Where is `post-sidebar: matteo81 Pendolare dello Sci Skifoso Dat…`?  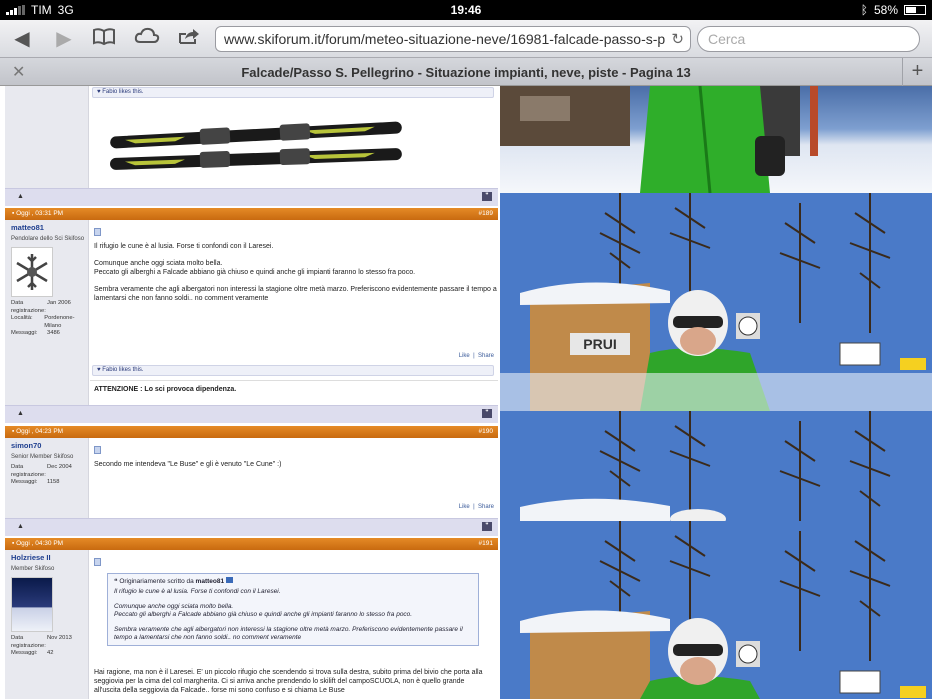
post-sidebar: matteo81 Pendolare dello Sci Skifoso Dat… is located at coordinates (47, 312).